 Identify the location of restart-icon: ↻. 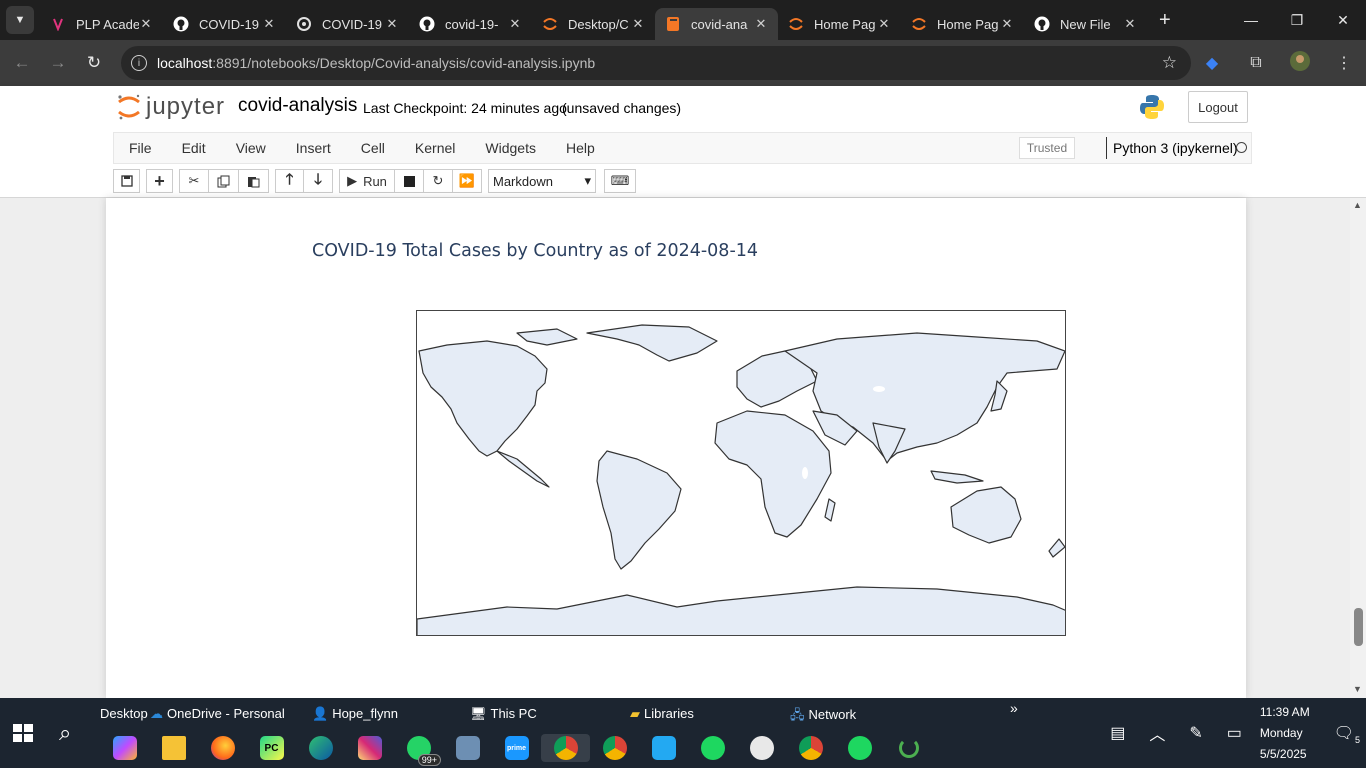
(438, 181).